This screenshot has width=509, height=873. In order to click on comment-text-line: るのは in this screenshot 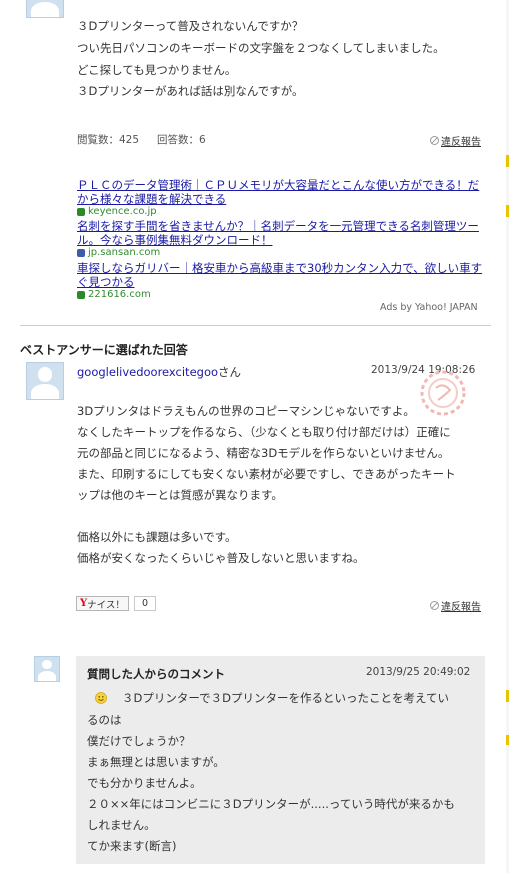, I will do `click(104, 720)`.